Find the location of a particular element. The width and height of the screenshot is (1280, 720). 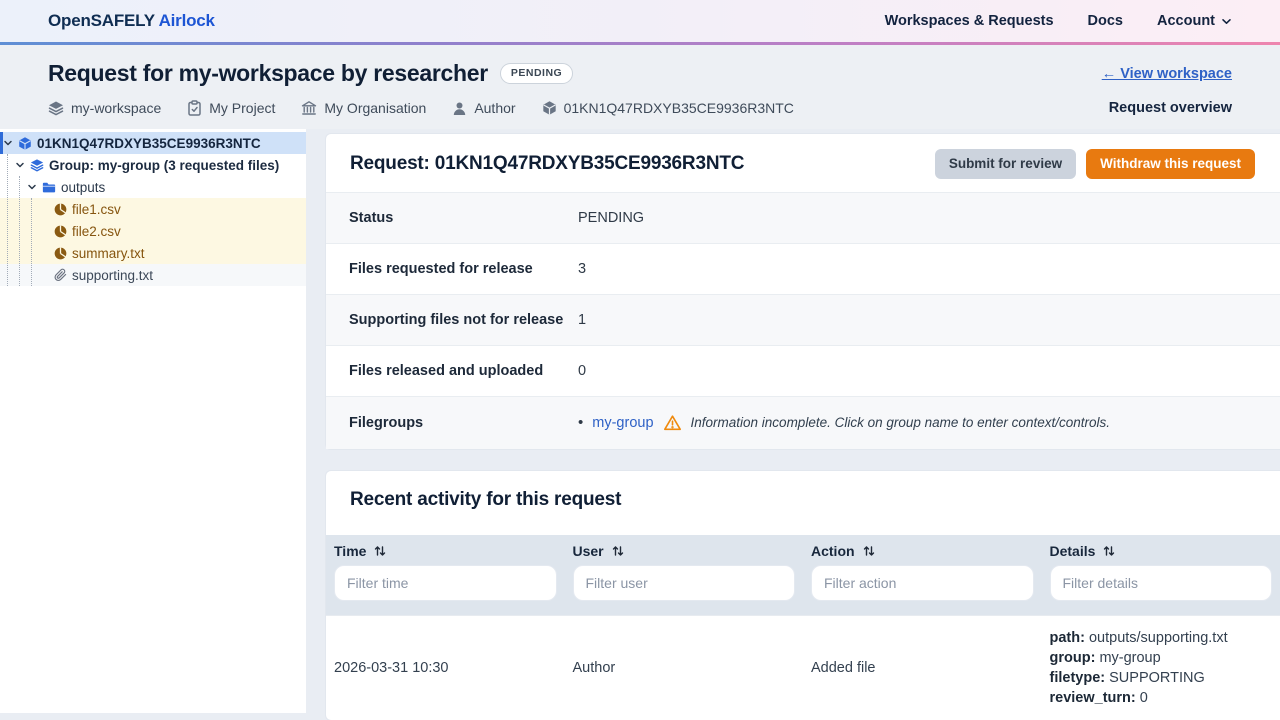

tree-file-label: file2.csv is located at coordinates (96, 231).